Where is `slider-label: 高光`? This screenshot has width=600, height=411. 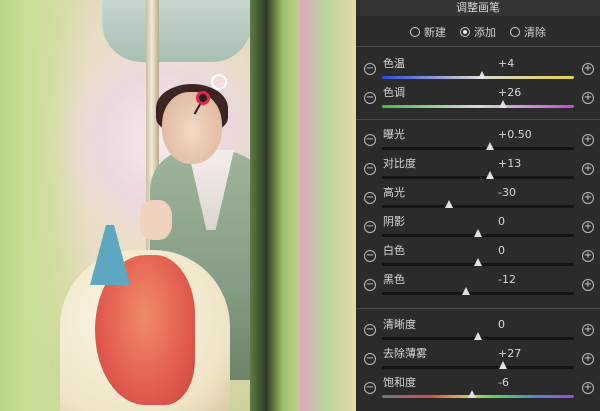
slider-label: 高光 is located at coordinates (394, 192).